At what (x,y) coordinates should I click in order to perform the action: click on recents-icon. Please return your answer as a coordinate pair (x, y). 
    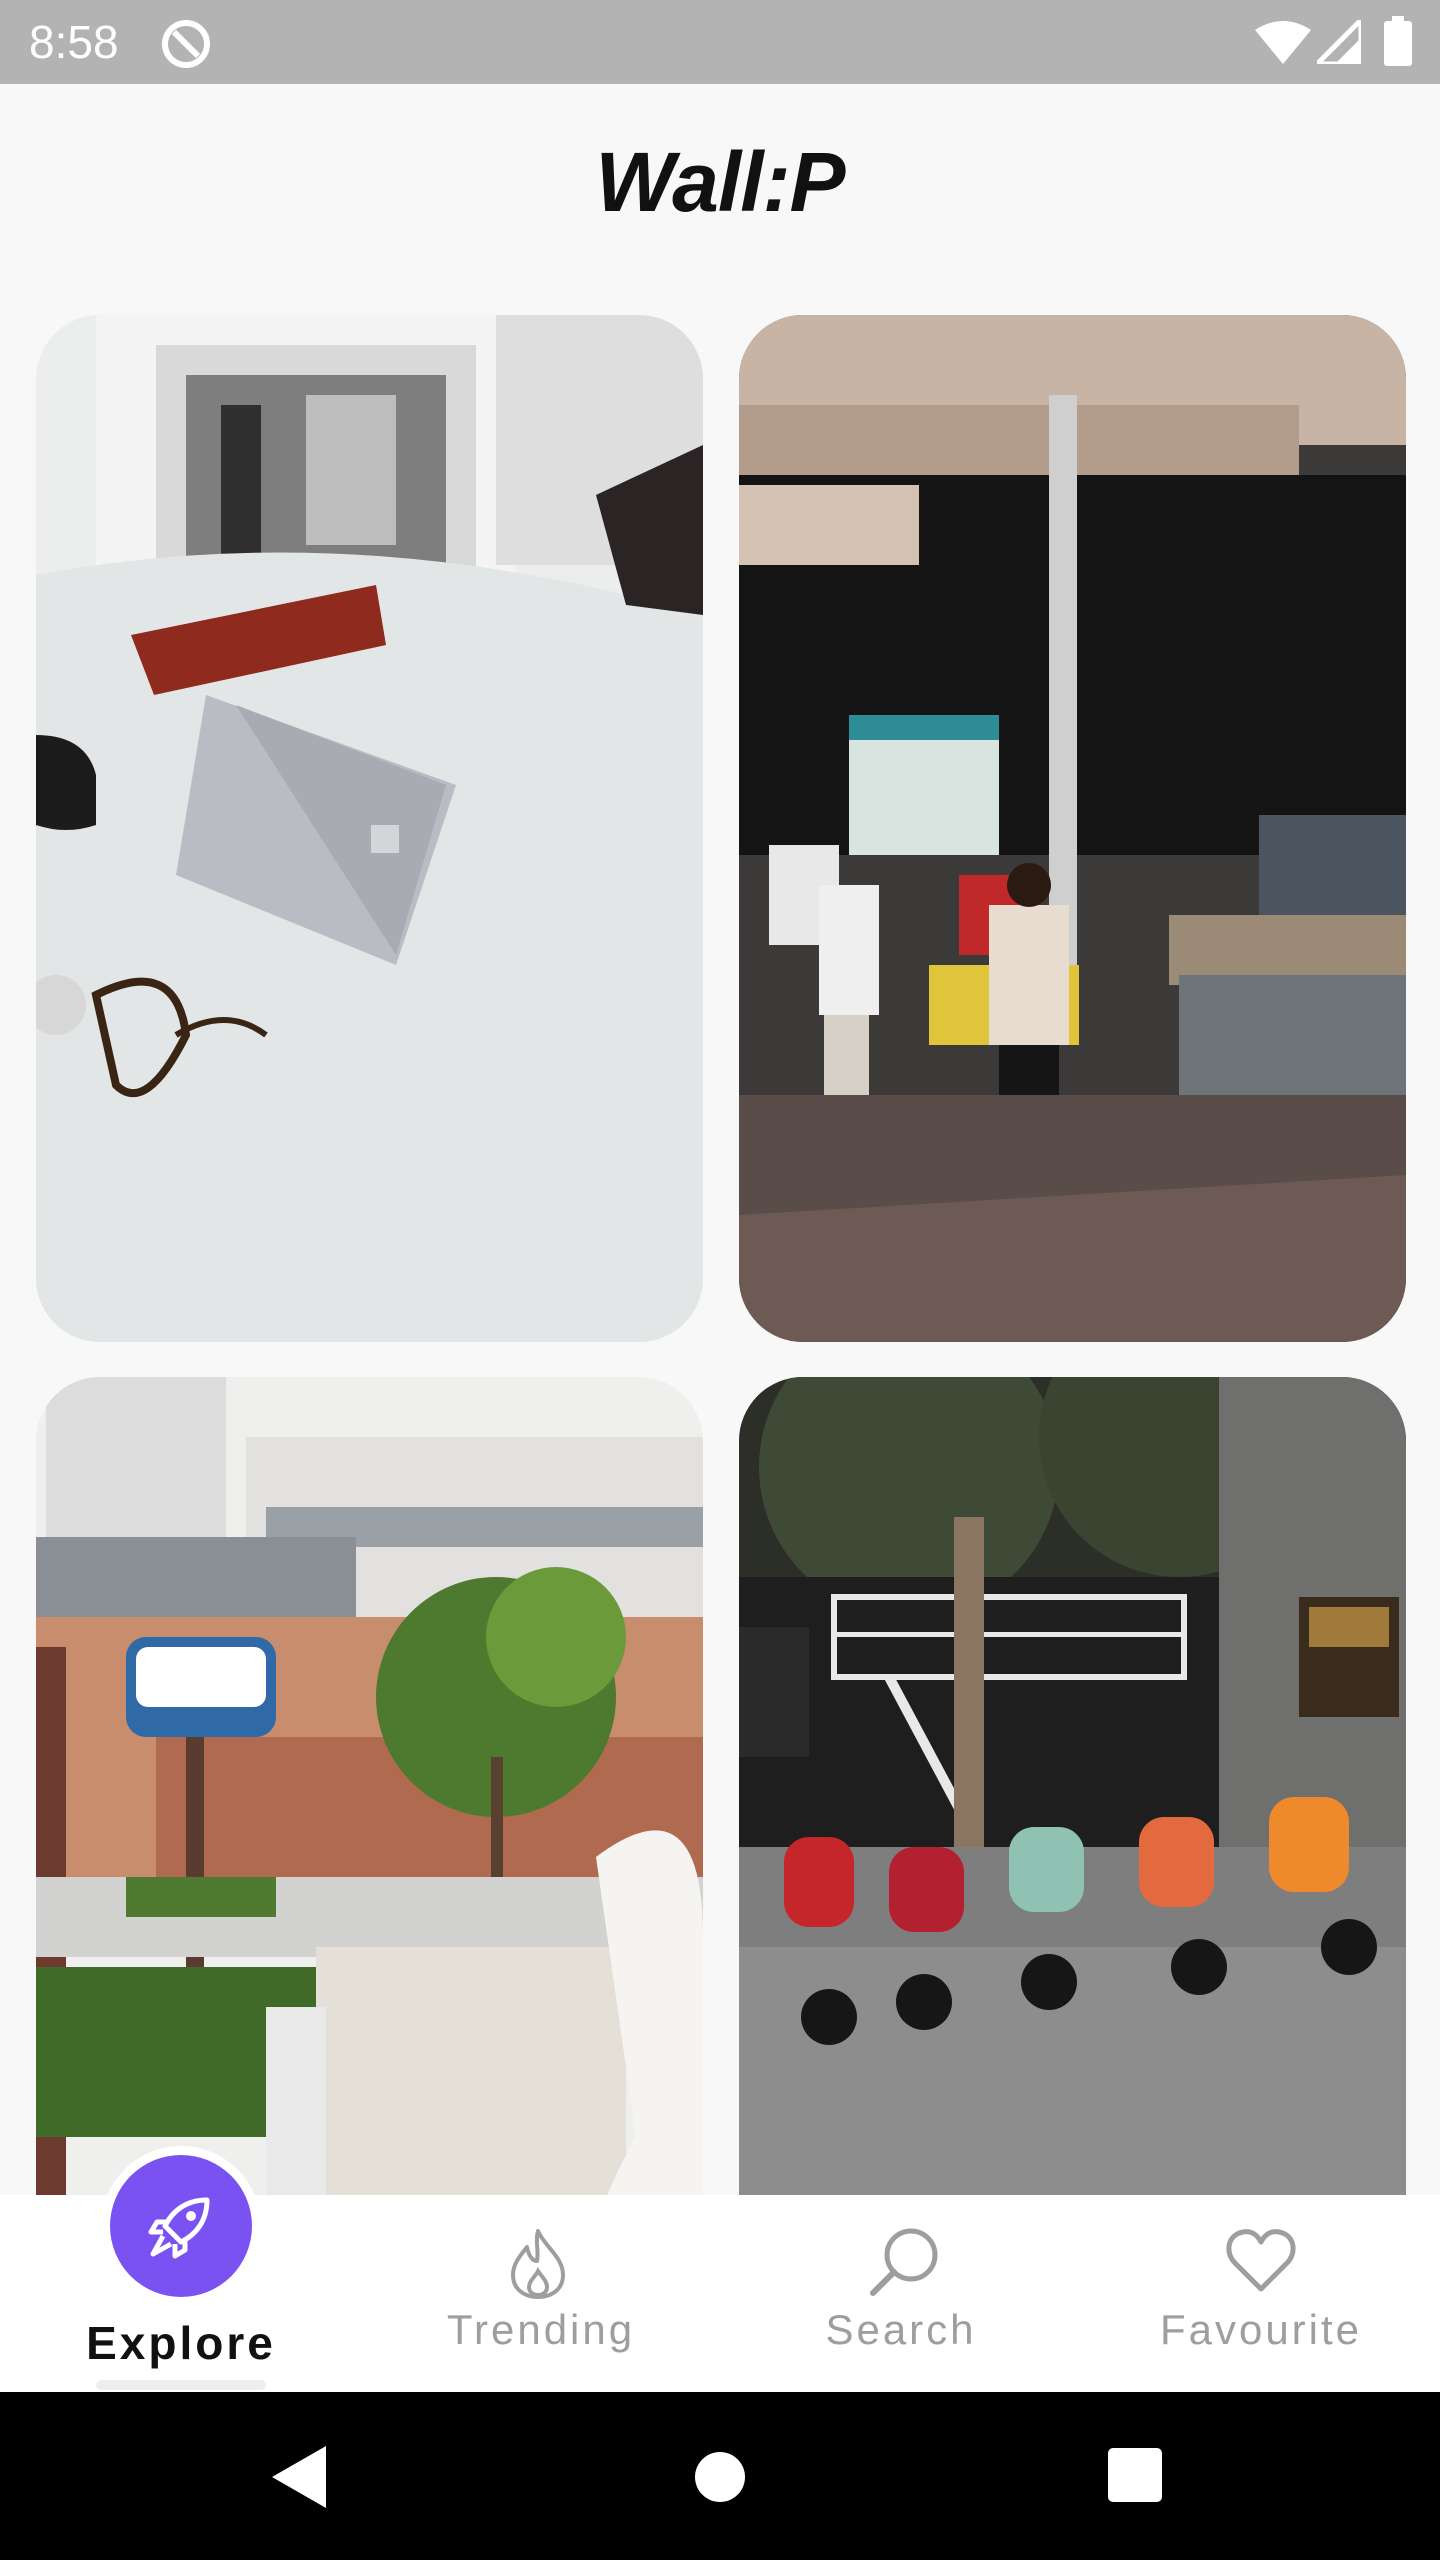
    Looking at the image, I should click on (1135, 2477).